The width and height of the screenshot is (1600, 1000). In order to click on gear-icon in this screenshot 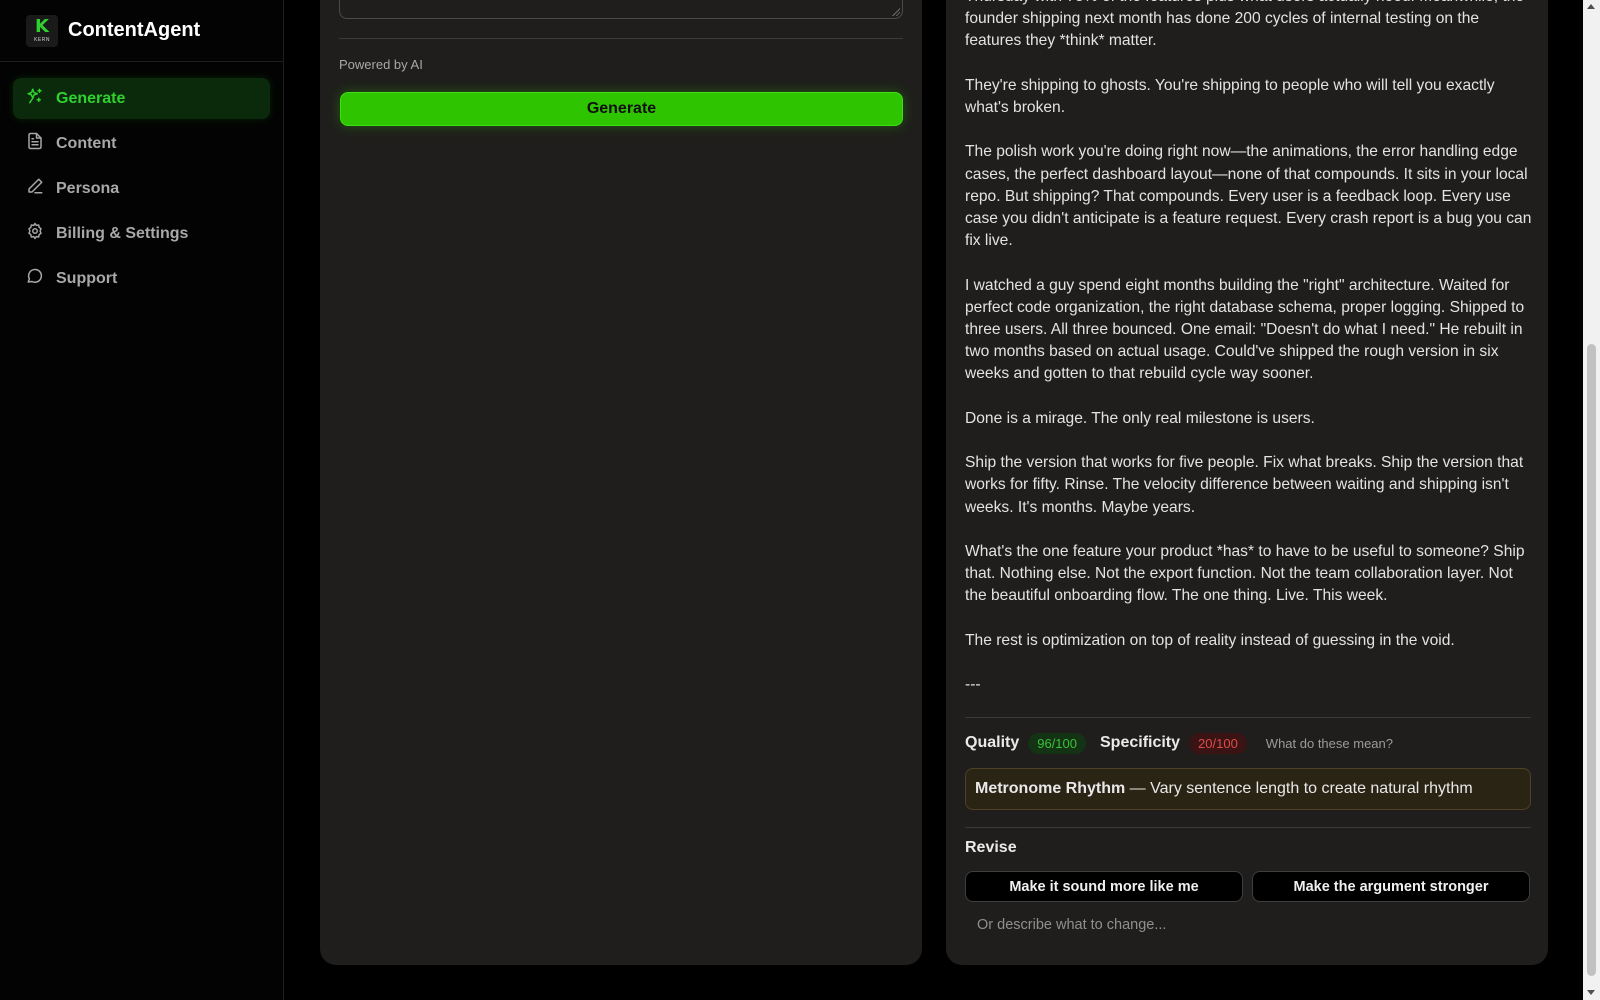, I will do `click(35, 233)`.